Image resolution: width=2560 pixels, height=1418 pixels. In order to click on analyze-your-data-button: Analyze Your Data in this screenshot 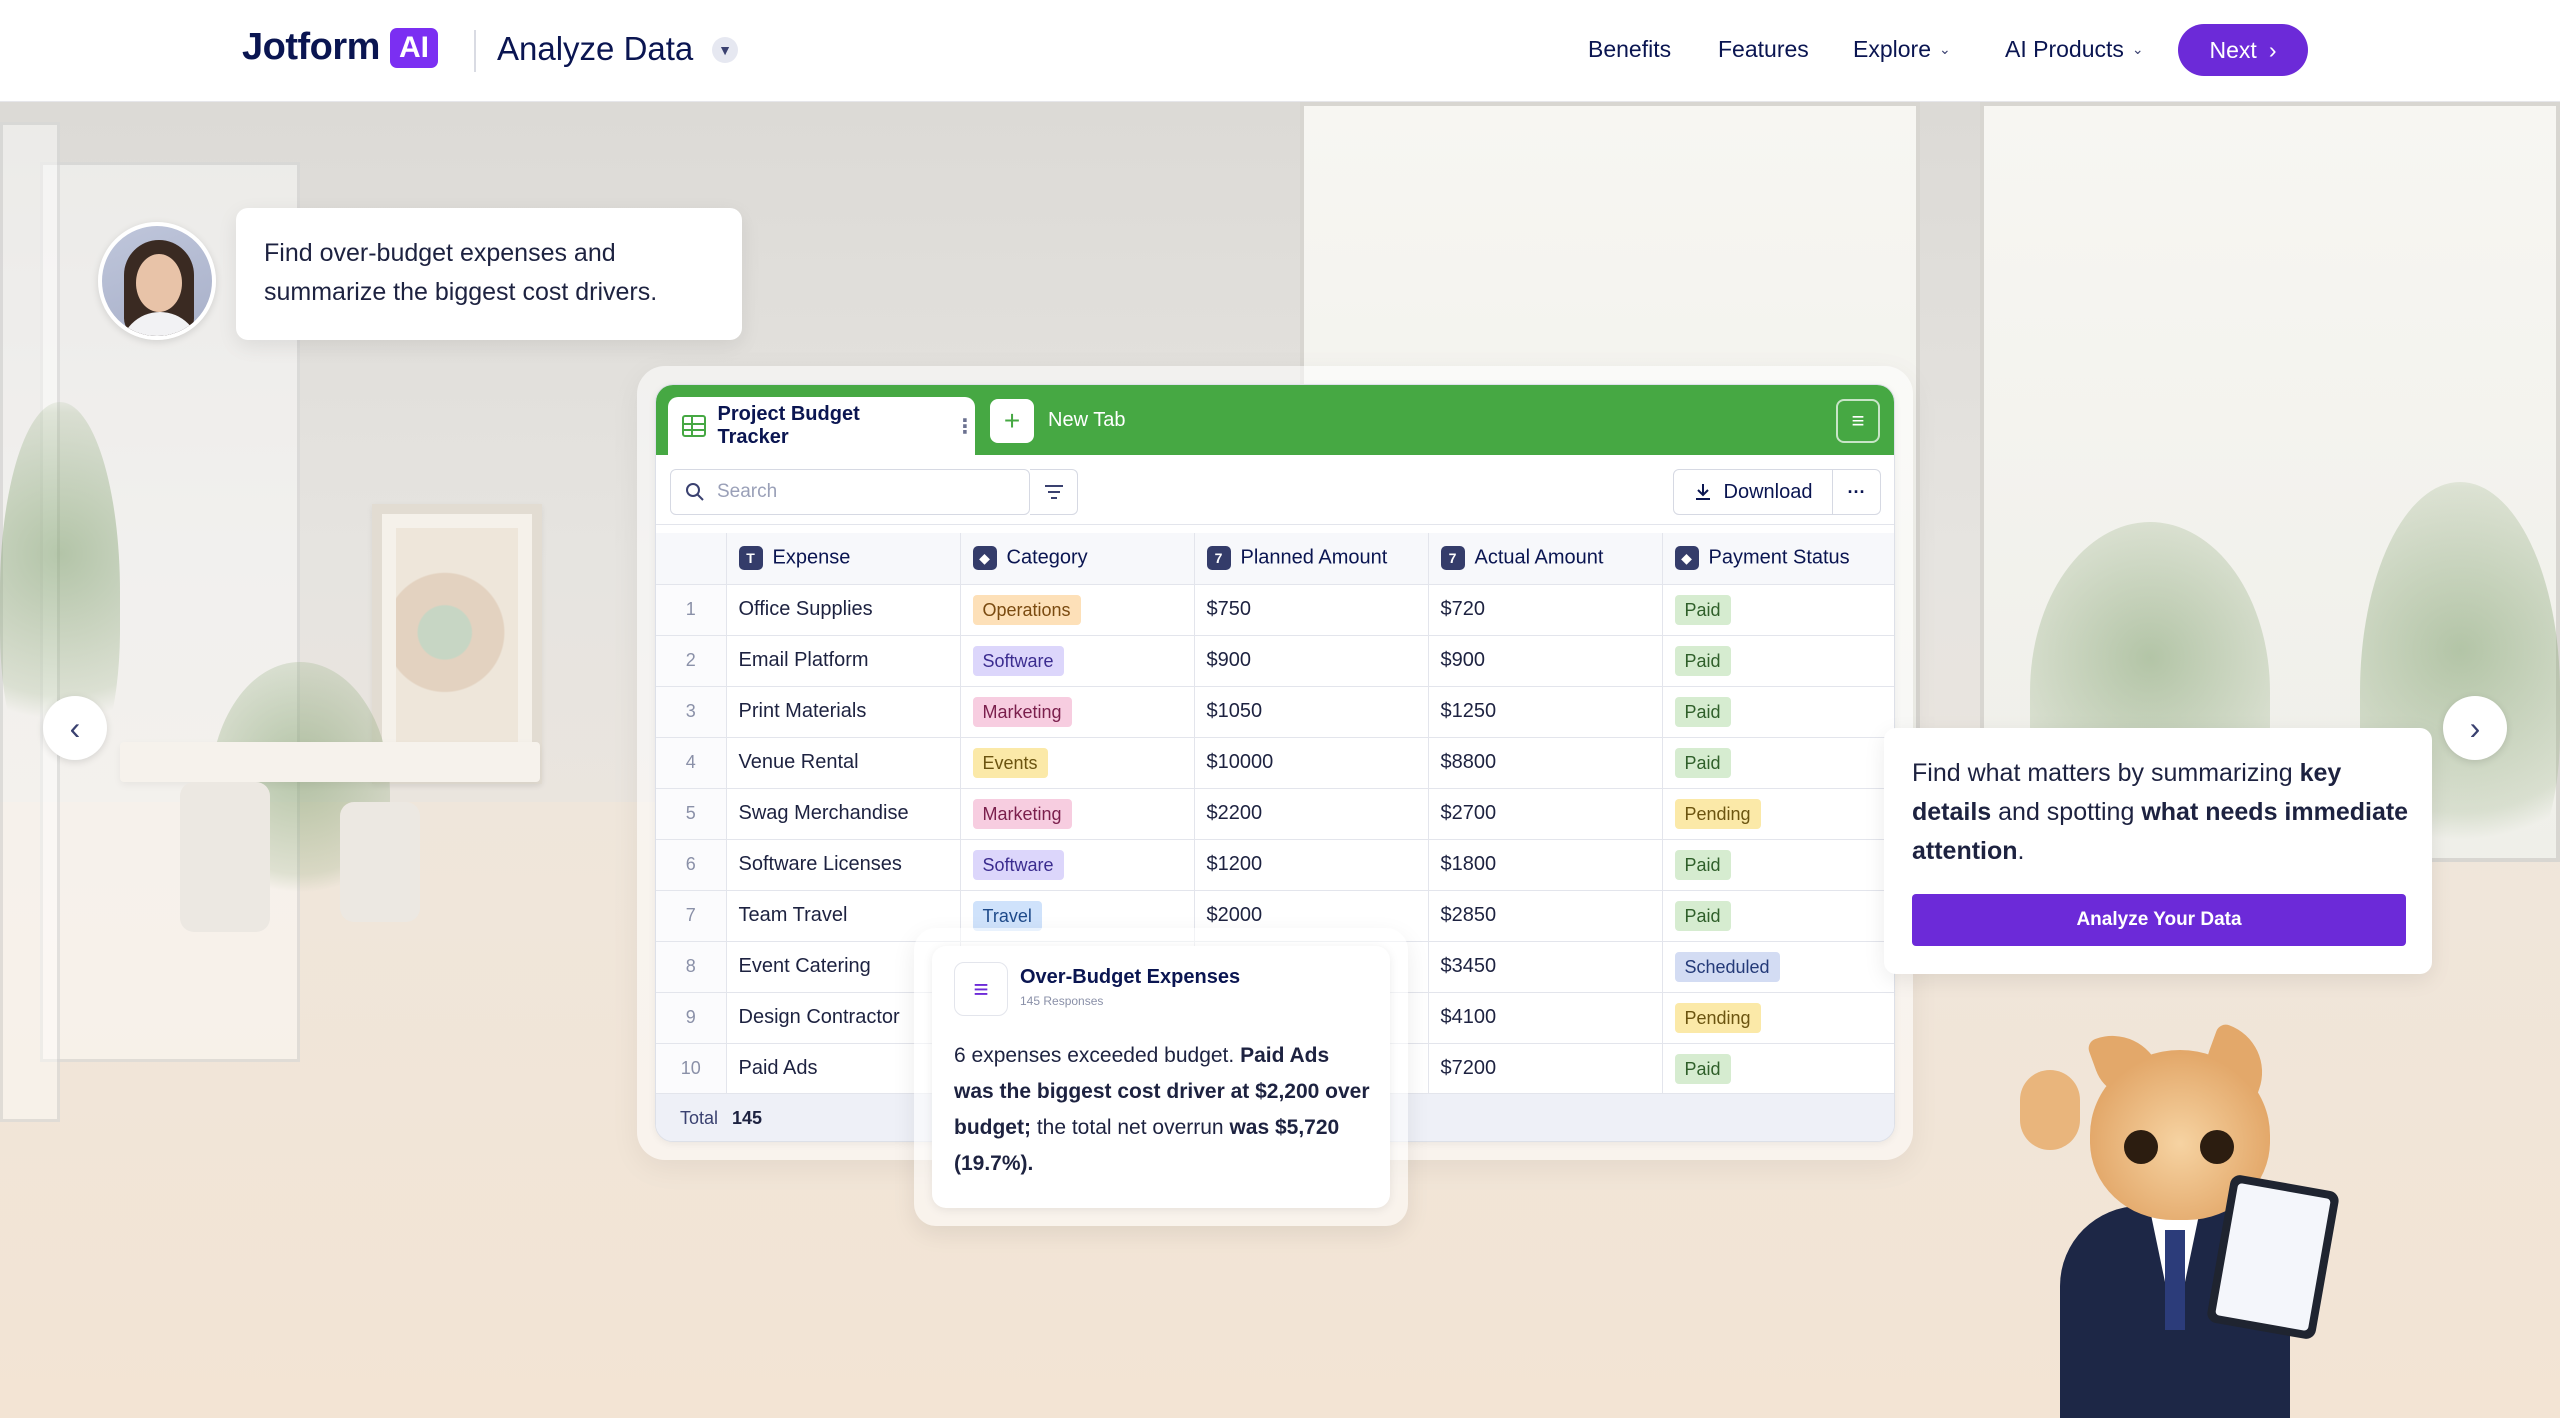, I will do `click(2159, 920)`.